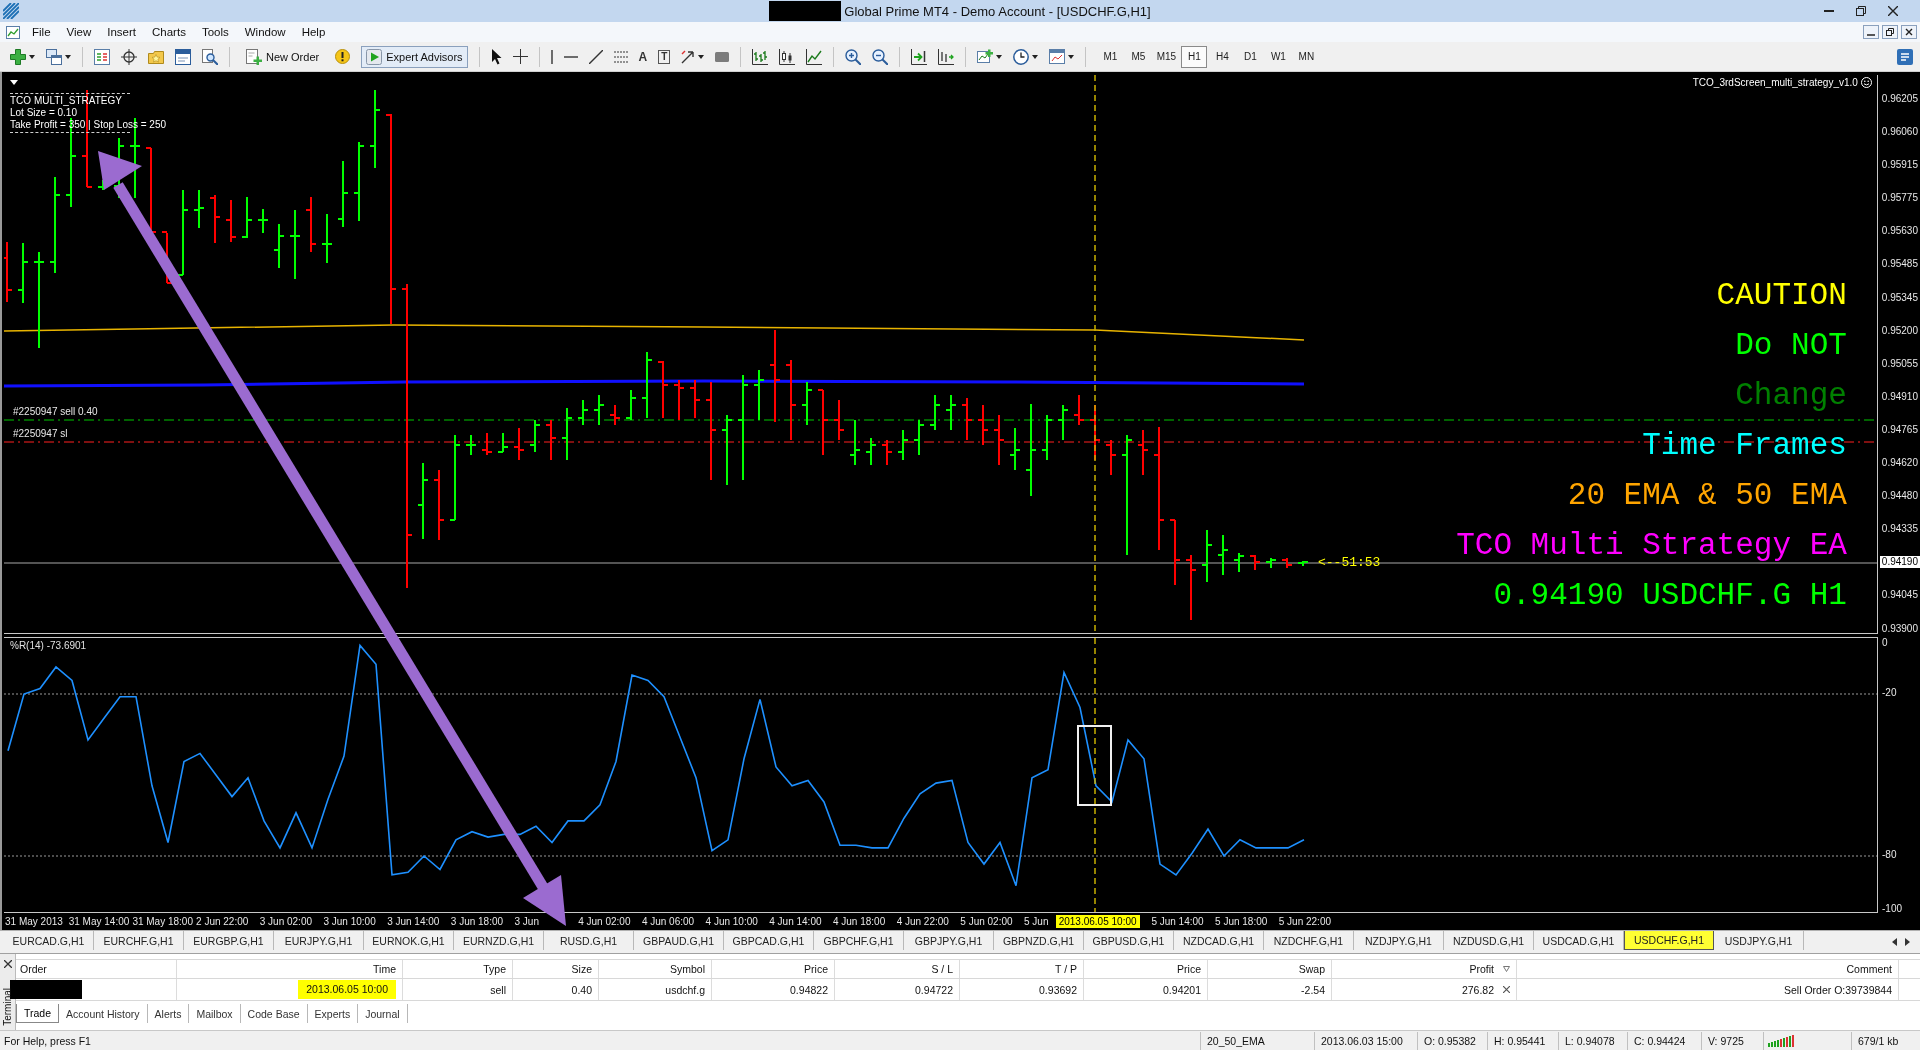  What do you see at coordinates (814, 56) in the screenshot?
I see `line-chart-icon` at bounding box center [814, 56].